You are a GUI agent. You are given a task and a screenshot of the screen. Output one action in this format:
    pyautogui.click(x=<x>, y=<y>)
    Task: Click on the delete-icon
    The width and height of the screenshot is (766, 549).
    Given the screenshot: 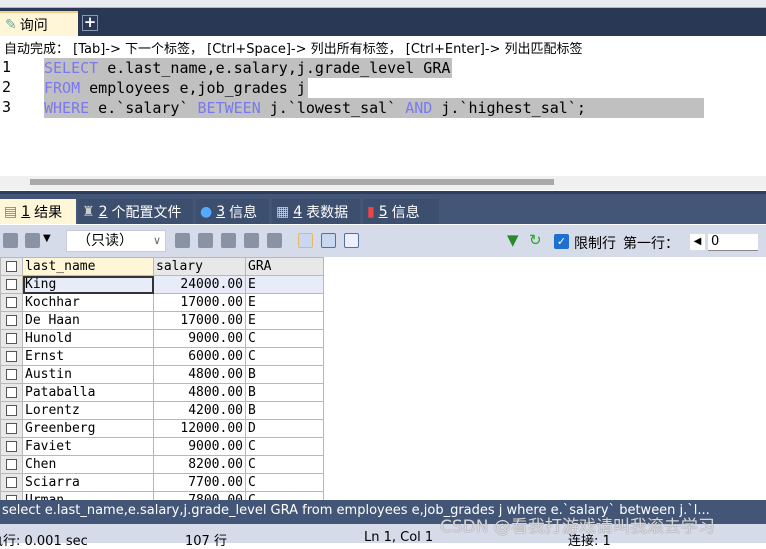 What is the action you would take?
    pyautogui.click(x=251, y=240)
    